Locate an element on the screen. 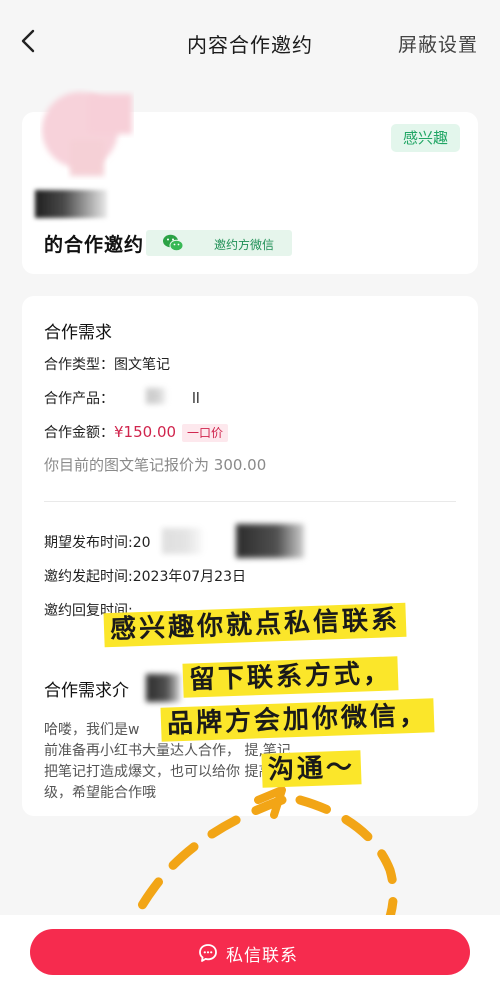  bottom-action-bar: 私信联系 is located at coordinates (250, 950).